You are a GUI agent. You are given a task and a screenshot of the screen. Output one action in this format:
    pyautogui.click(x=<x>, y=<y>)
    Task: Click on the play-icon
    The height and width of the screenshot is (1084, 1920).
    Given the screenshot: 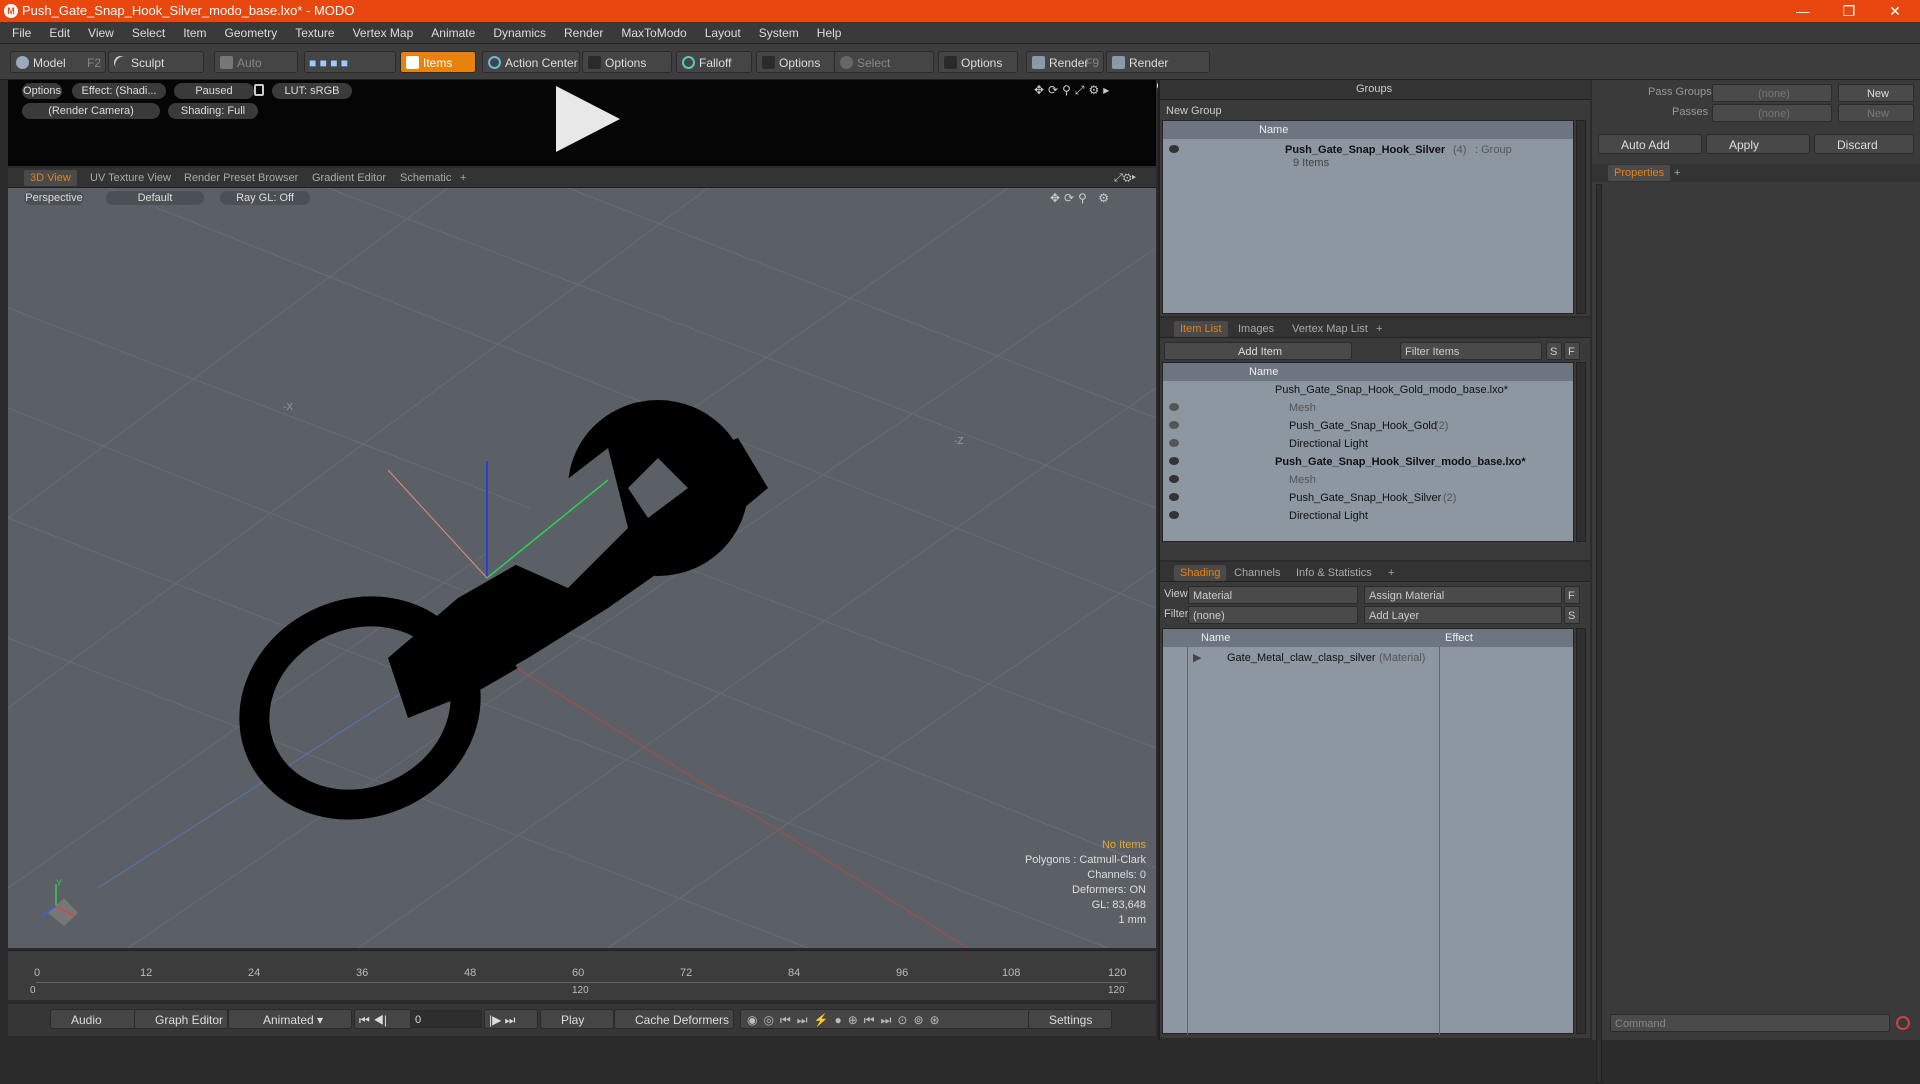 What is the action you would take?
    pyautogui.click(x=588, y=119)
    